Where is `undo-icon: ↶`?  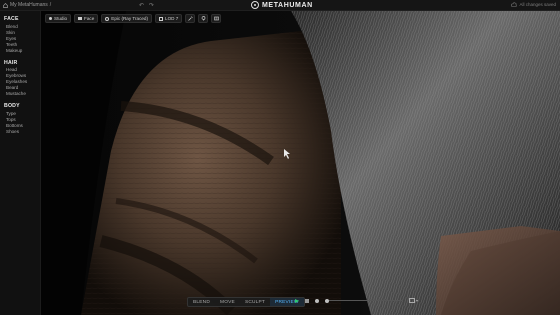 undo-icon: ↶ is located at coordinates (141, 5).